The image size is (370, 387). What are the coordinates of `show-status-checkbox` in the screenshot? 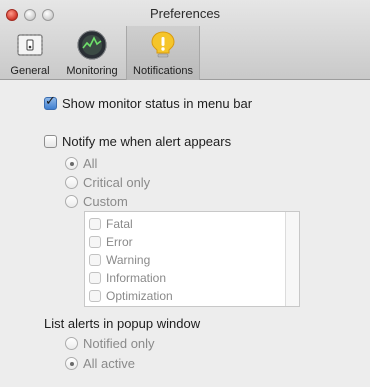 It's located at (50, 102).